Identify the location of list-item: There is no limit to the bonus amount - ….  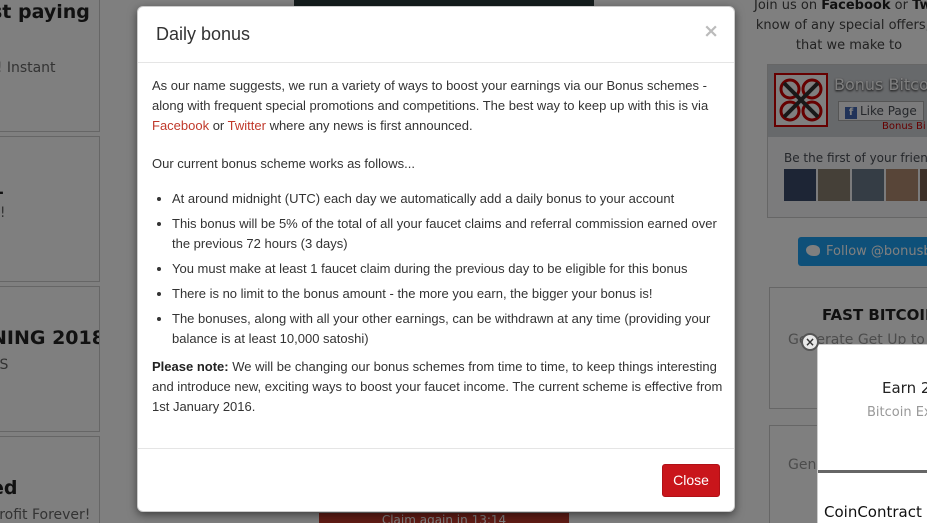
(448, 294).